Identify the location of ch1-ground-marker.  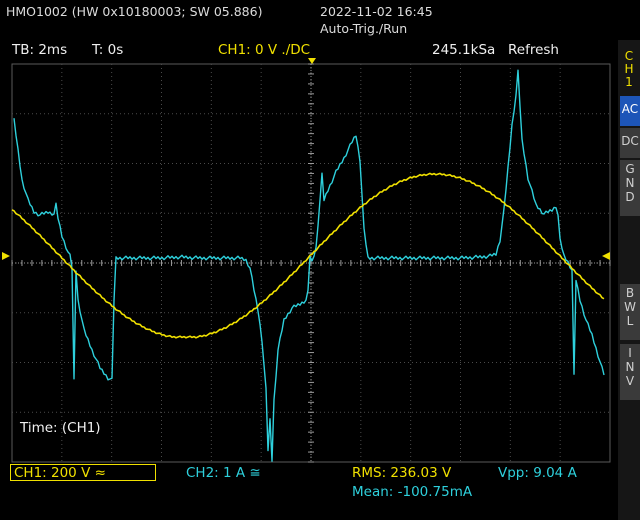
(6, 256).